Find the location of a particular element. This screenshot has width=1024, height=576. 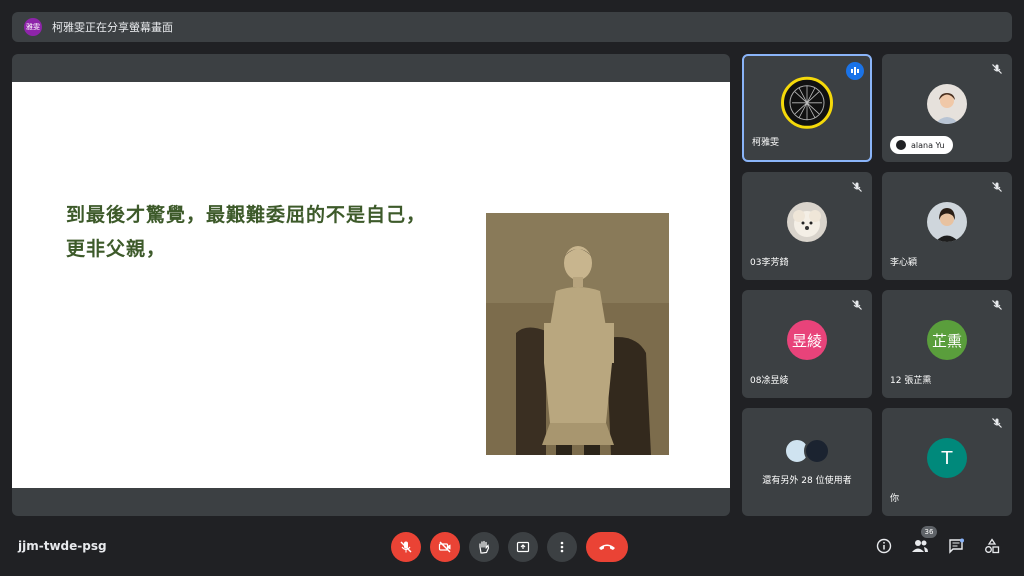

chat-button is located at coordinates (956, 546).